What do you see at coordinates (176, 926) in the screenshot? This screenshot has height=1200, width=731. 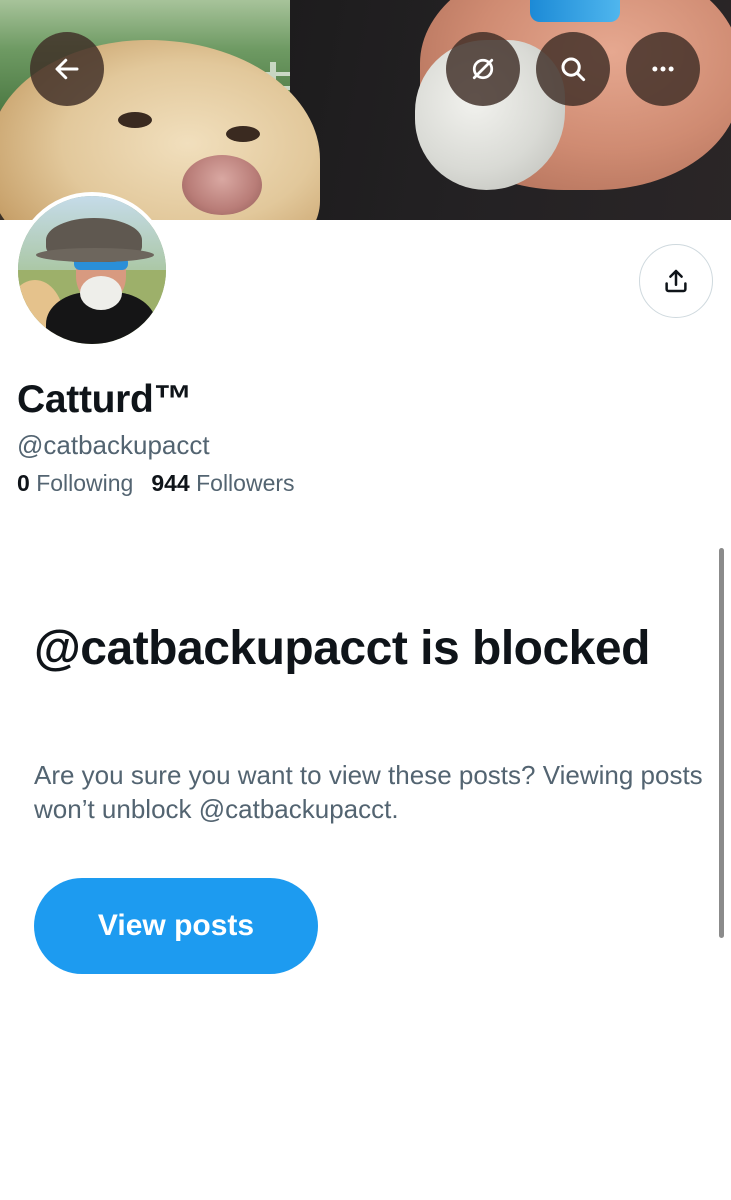 I see `view-posts-button: View posts` at bounding box center [176, 926].